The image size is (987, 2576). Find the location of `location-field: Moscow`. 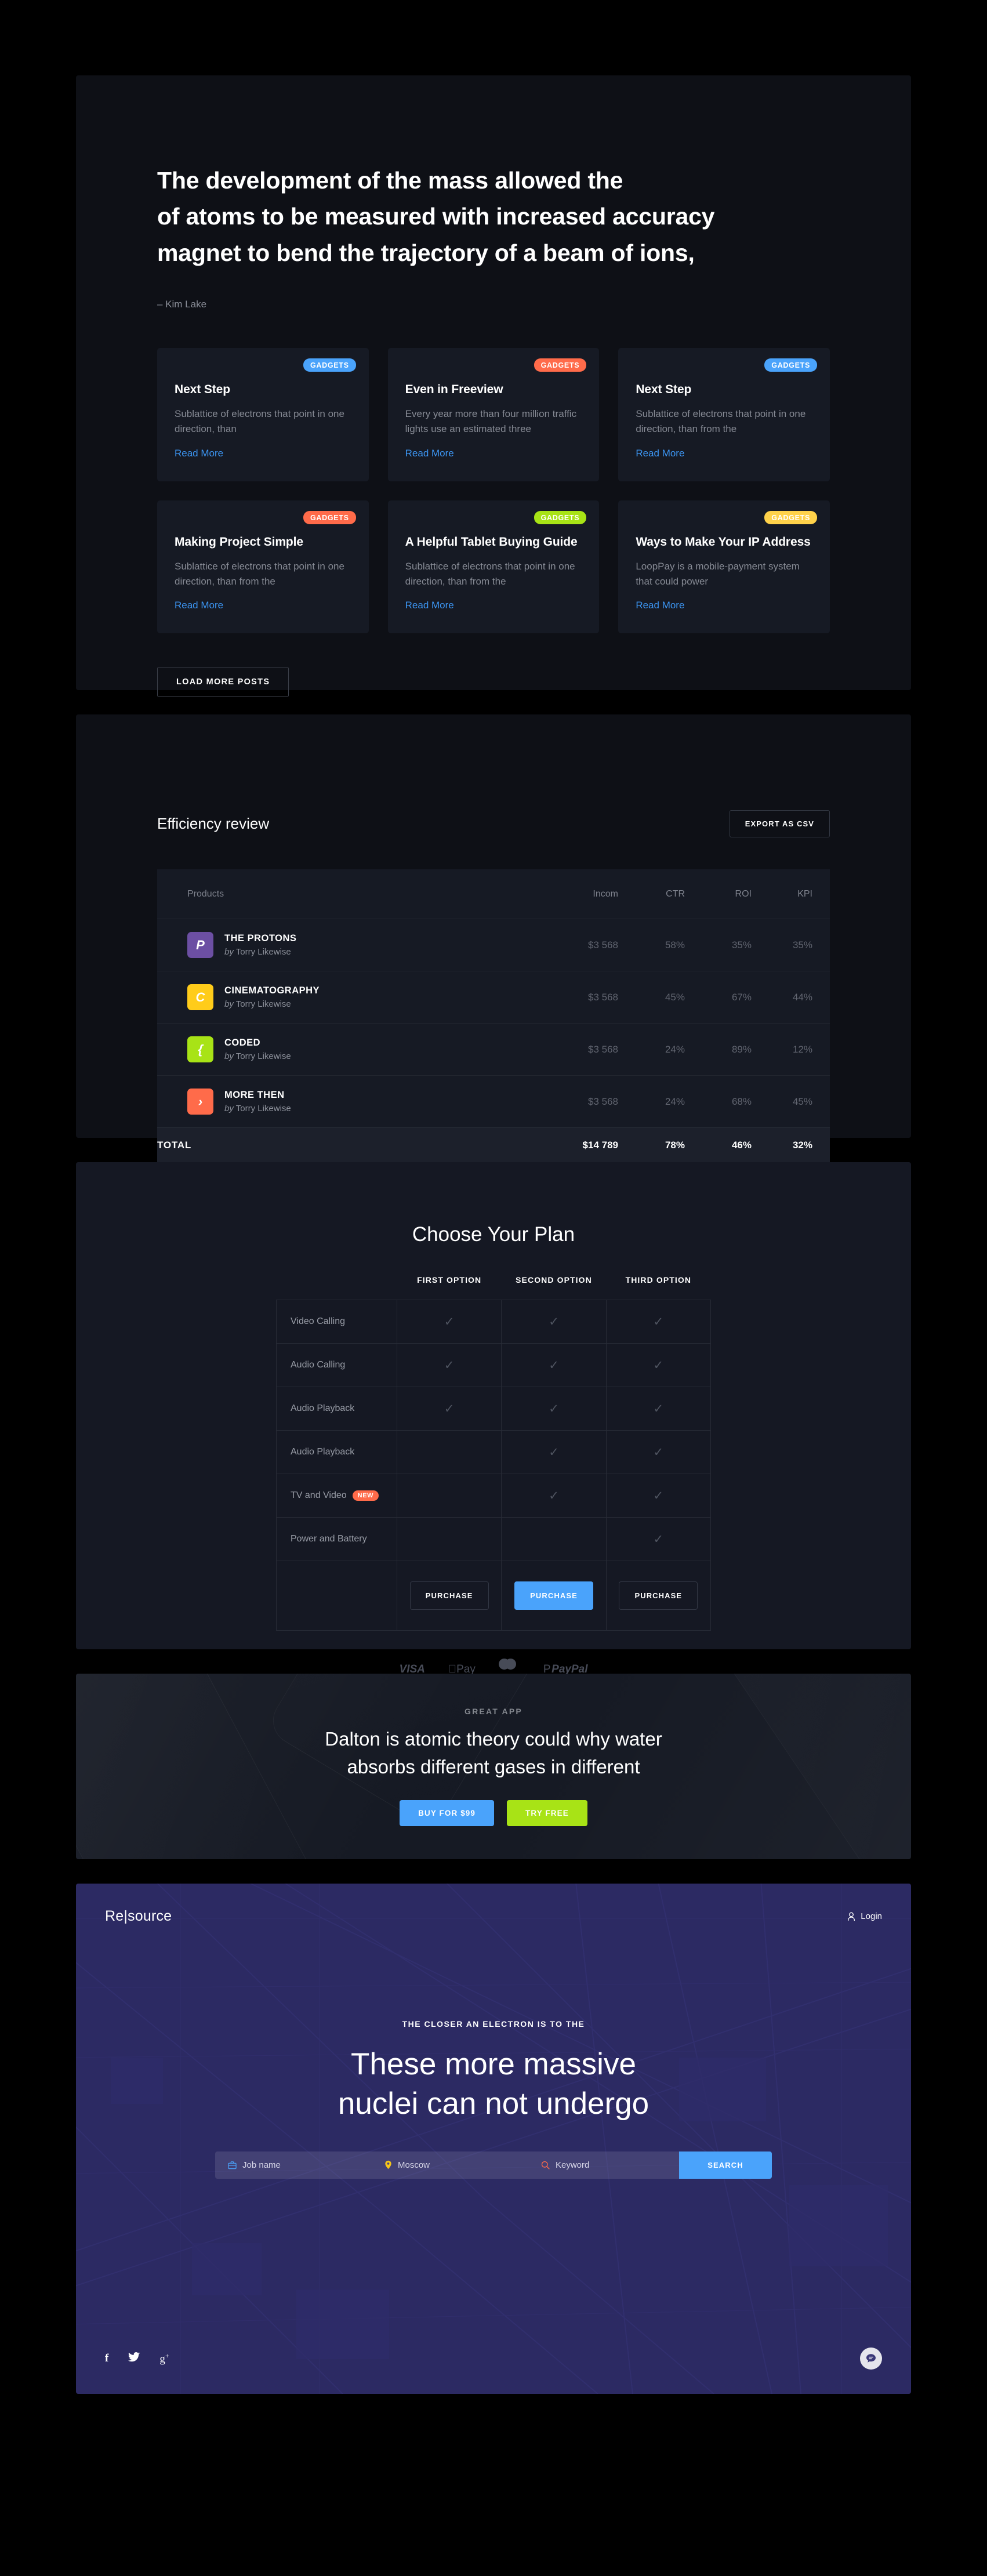

location-field: Moscow is located at coordinates (450, 2165).